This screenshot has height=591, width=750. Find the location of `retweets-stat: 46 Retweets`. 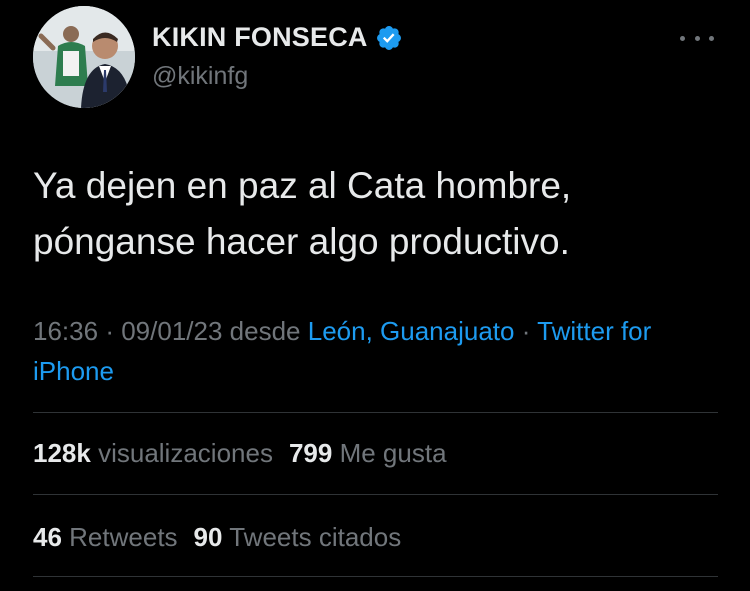

retweets-stat: 46 Retweets is located at coordinates (105, 537).